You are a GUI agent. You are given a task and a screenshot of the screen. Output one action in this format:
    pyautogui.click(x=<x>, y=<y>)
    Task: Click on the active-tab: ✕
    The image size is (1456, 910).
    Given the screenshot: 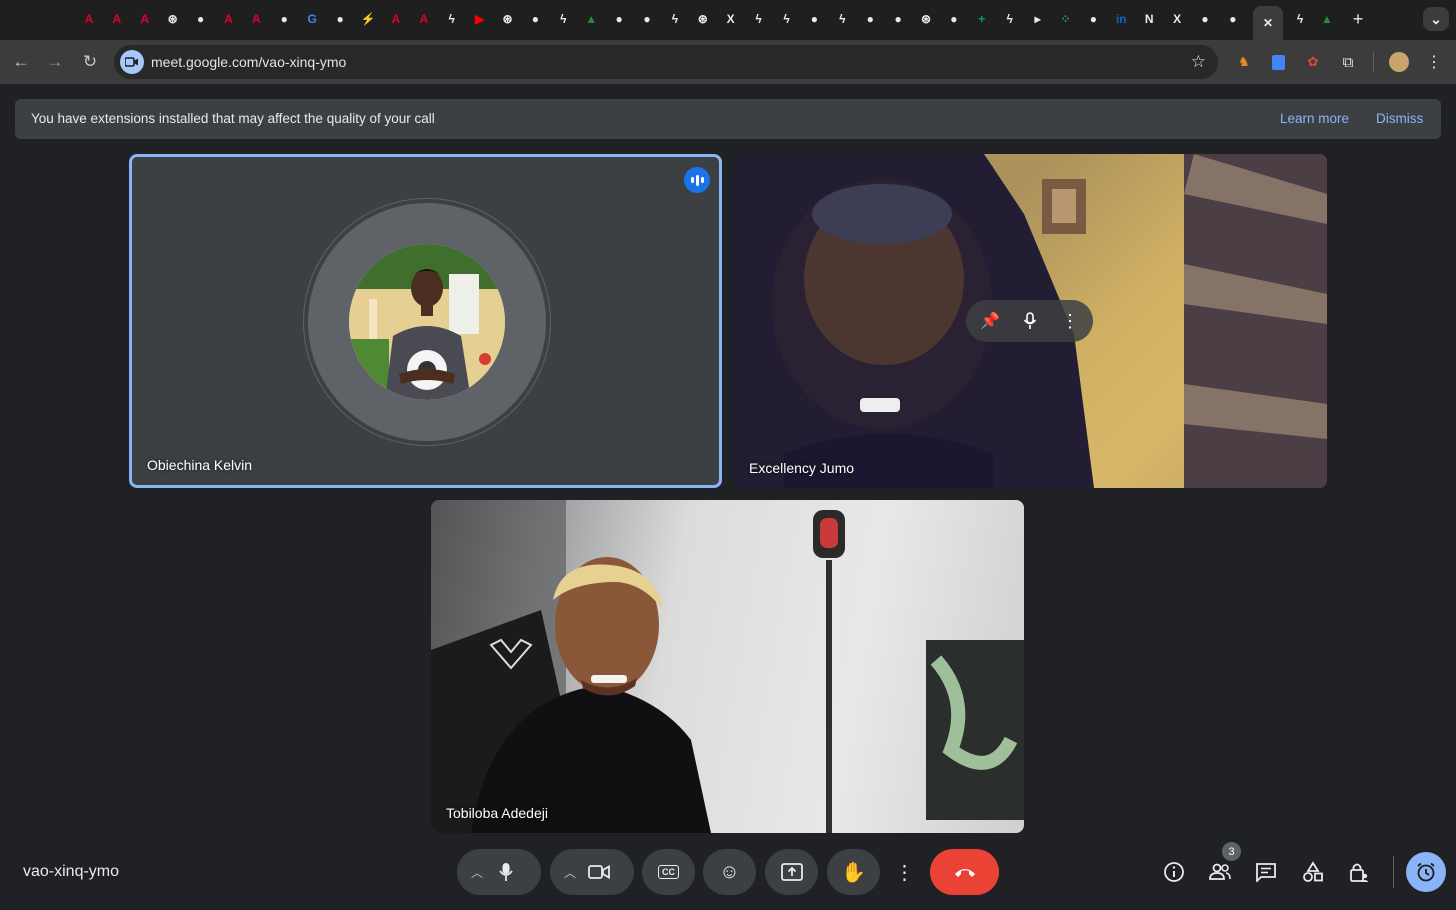 What is the action you would take?
    pyautogui.click(x=1268, y=23)
    